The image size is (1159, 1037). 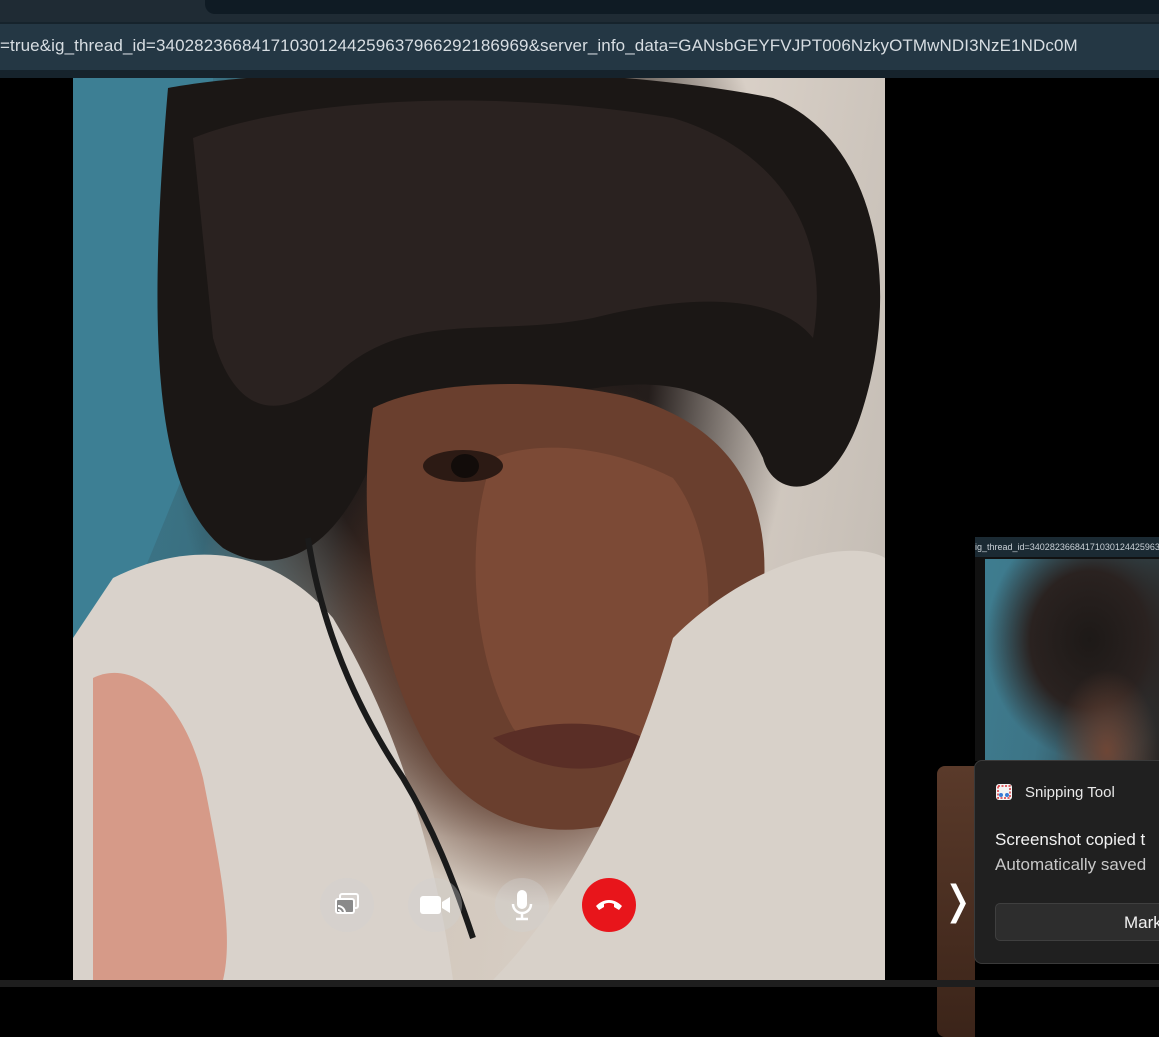 I want to click on microphone-icon, so click(x=522, y=905).